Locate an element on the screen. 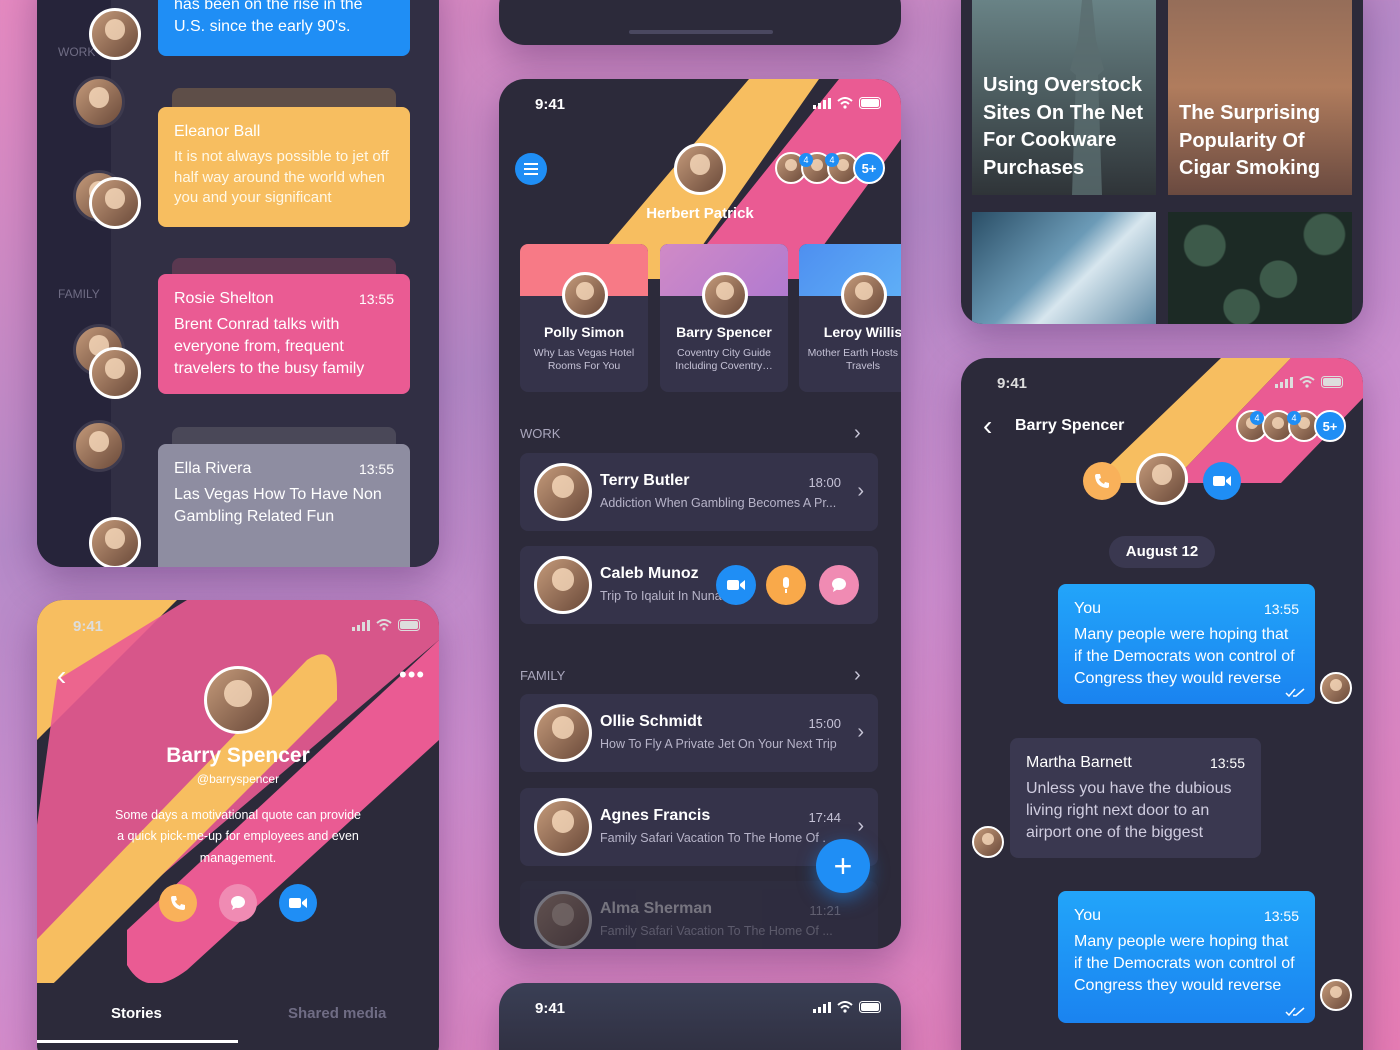  read-receipt-icon is located at coordinates (1295, 693).